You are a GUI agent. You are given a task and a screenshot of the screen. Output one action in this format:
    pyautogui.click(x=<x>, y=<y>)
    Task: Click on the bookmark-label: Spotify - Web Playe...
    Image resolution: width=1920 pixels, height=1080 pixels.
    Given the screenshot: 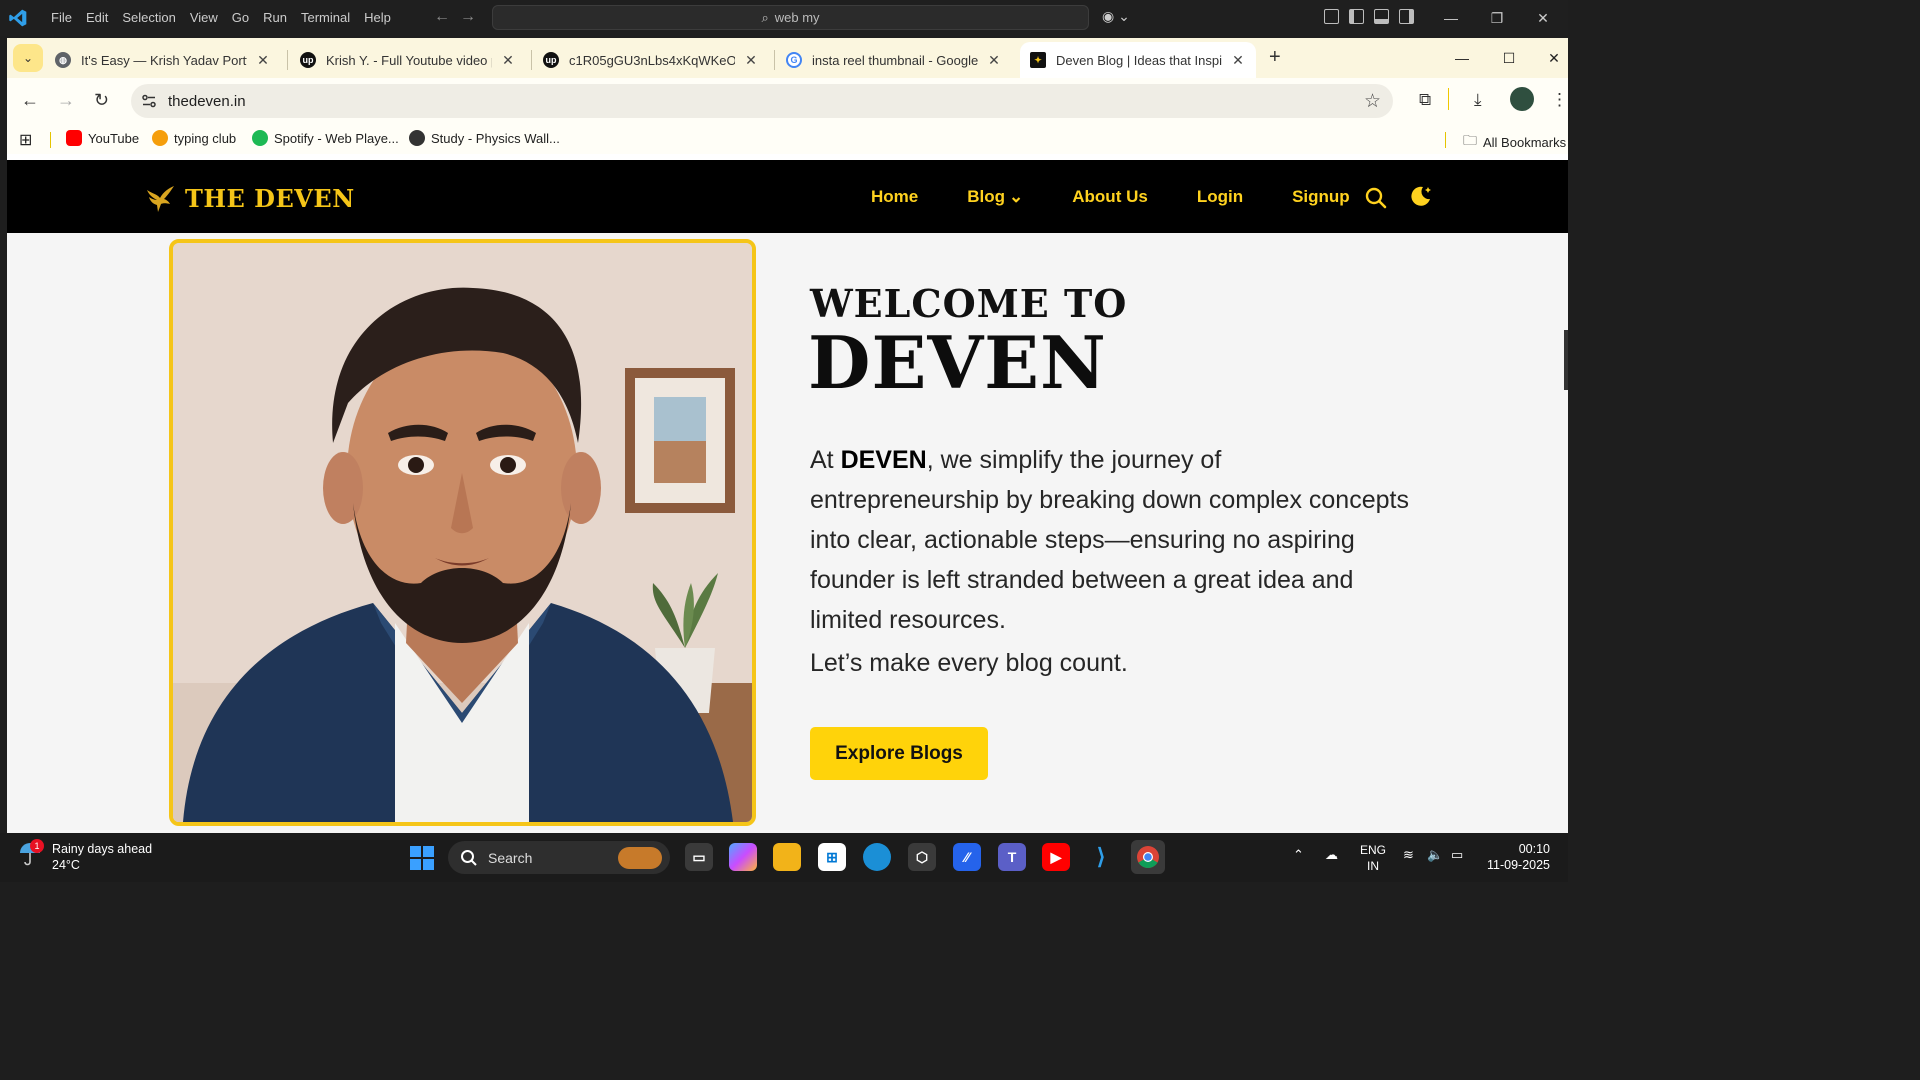 What is the action you would take?
    pyautogui.click(x=336, y=138)
    